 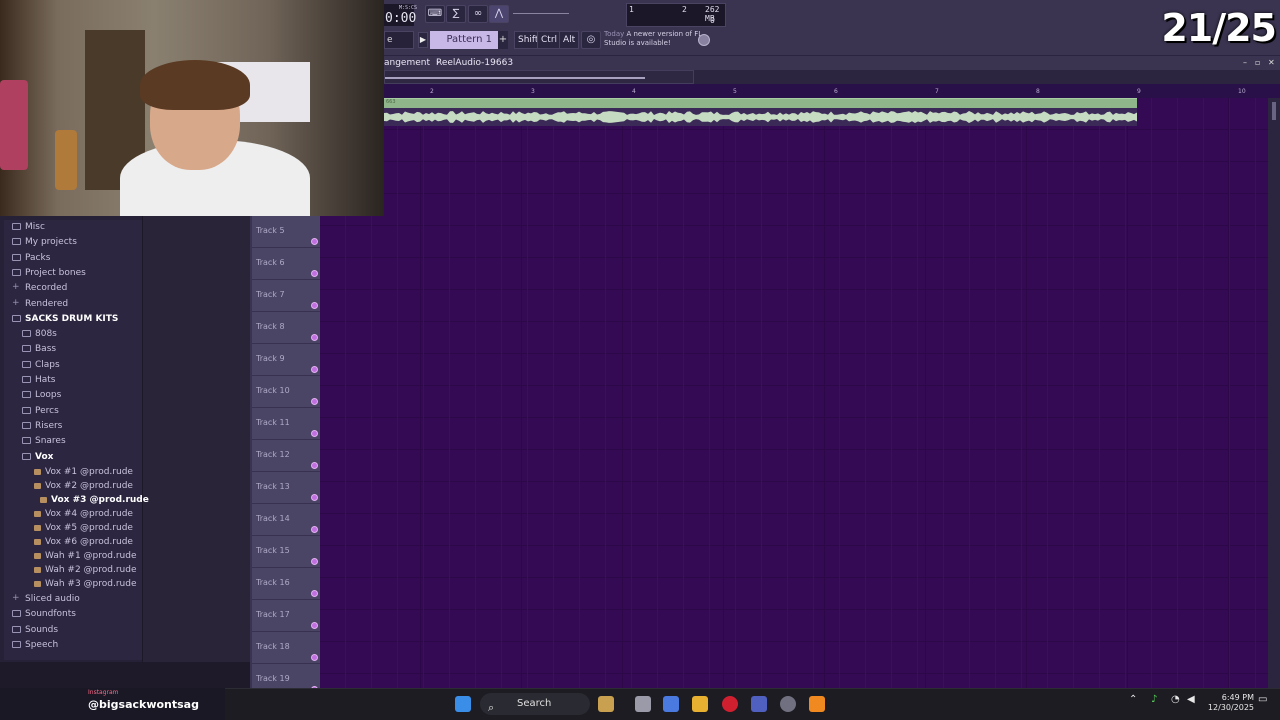 I want to click on microphone-icon: ♪, so click(x=1154, y=699).